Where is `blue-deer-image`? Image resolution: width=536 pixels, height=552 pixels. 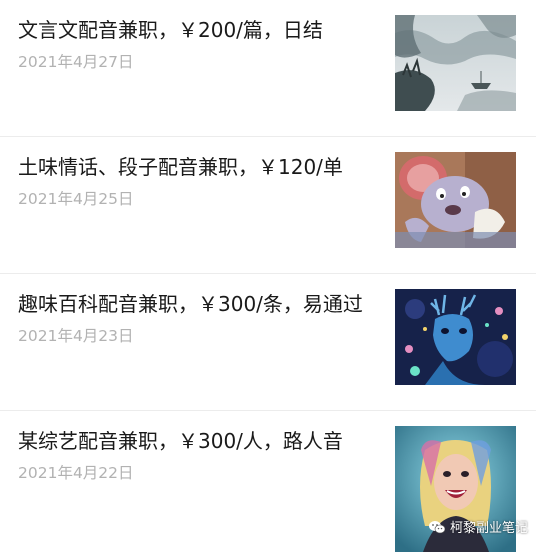 blue-deer-image is located at coordinates (455, 337).